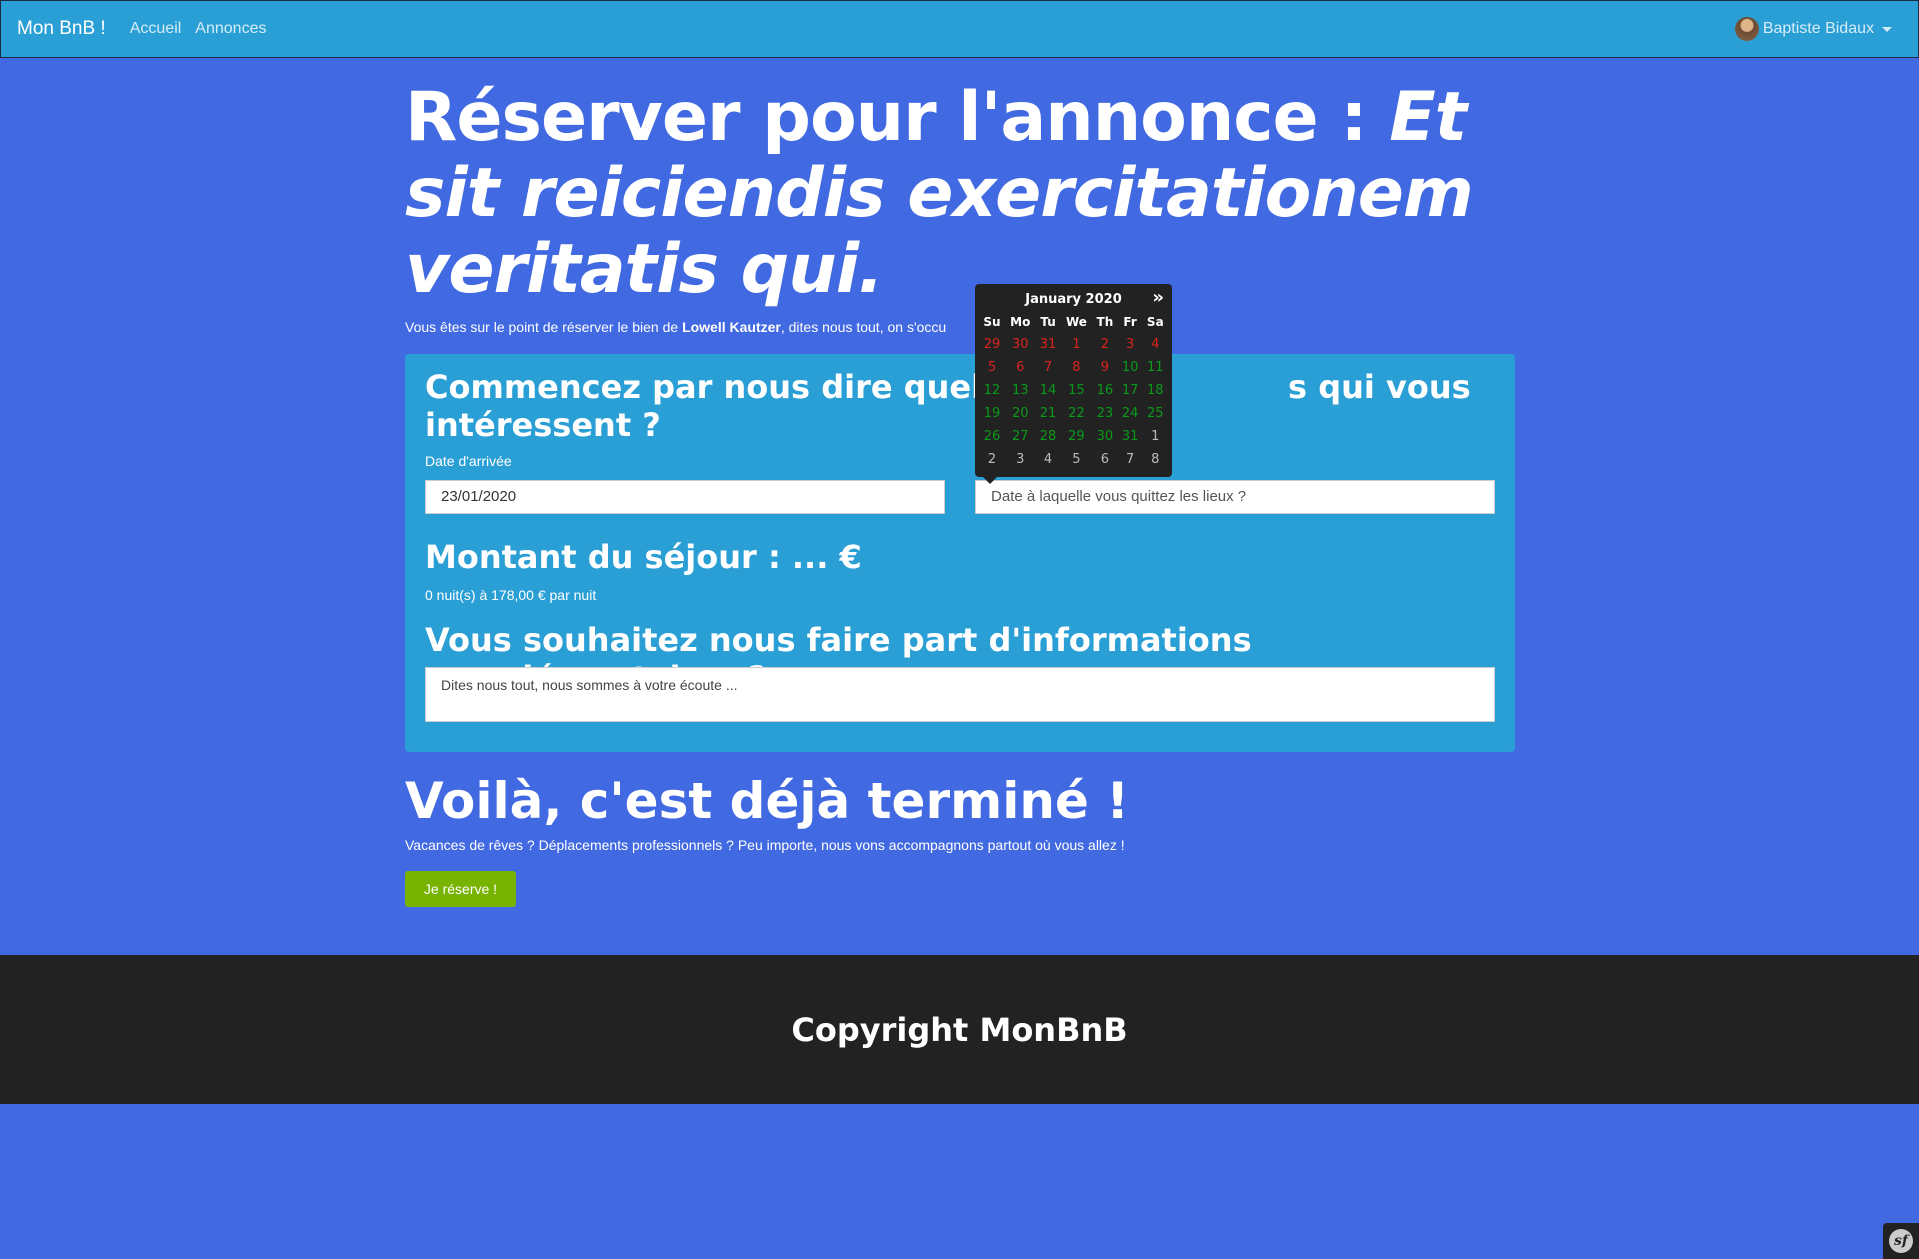 This screenshot has width=1919, height=1259. What do you see at coordinates (1048, 413) in the screenshot?
I see `datepicker-day: 21` at bounding box center [1048, 413].